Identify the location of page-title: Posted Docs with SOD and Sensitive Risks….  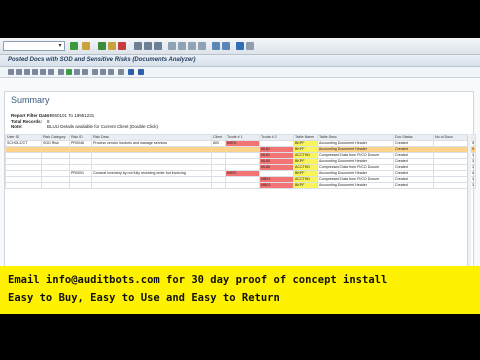
(102, 60).